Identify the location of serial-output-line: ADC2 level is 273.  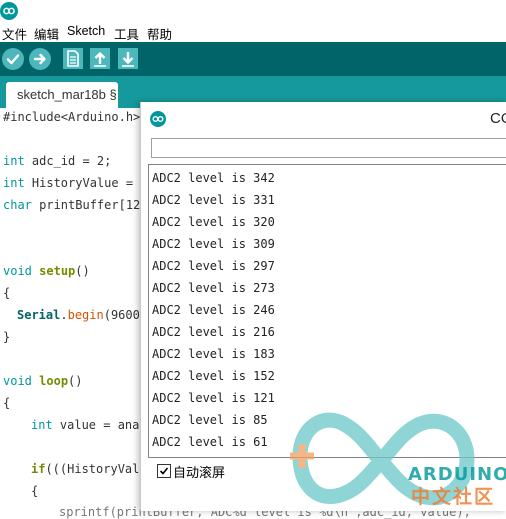
(213, 288).